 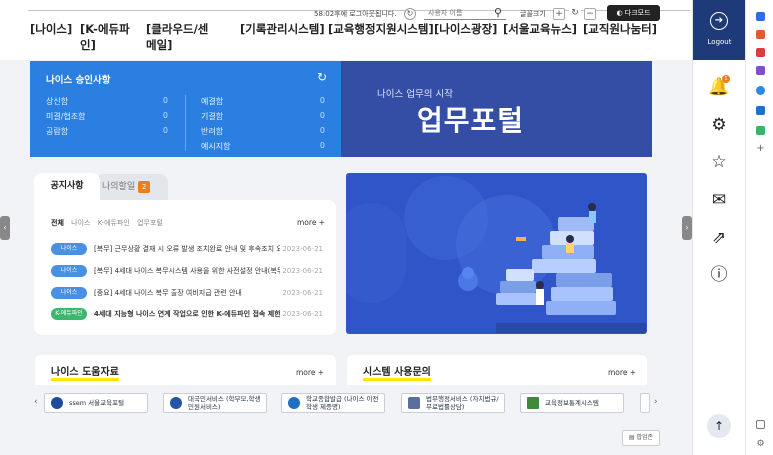 I want to click on font-reset-button: ↻, so click(x=575, y=14).